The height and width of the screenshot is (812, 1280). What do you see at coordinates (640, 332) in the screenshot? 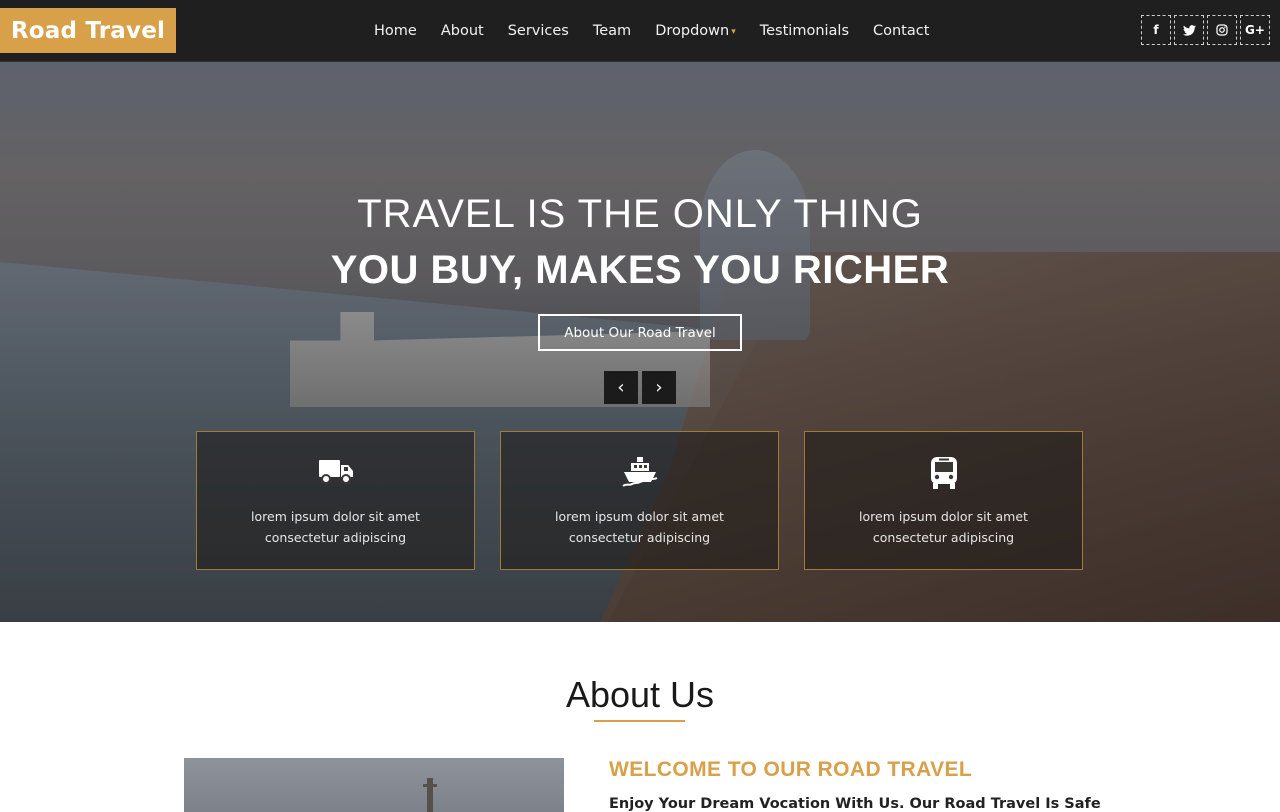
I see `about-road-travel-button: About Our Road Travel` at bounding box center [640, 332].